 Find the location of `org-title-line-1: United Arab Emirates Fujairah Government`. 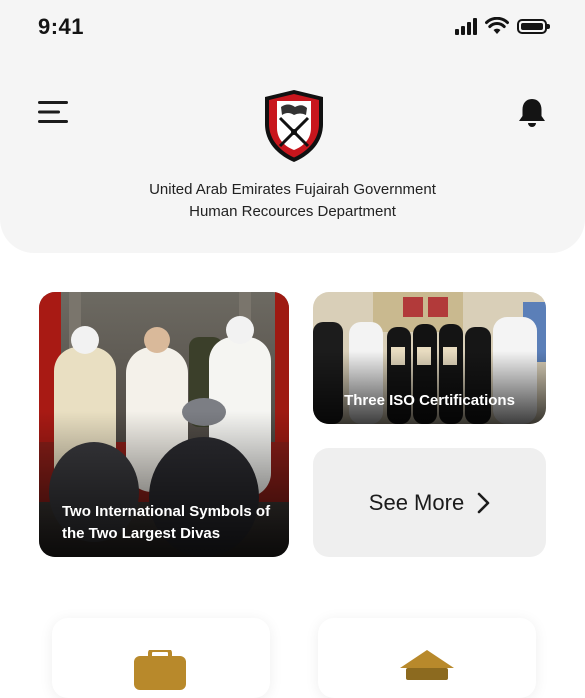

org-title-line-1: United Arab Emirates Fujairah Government is located at coordinates (292, 189).